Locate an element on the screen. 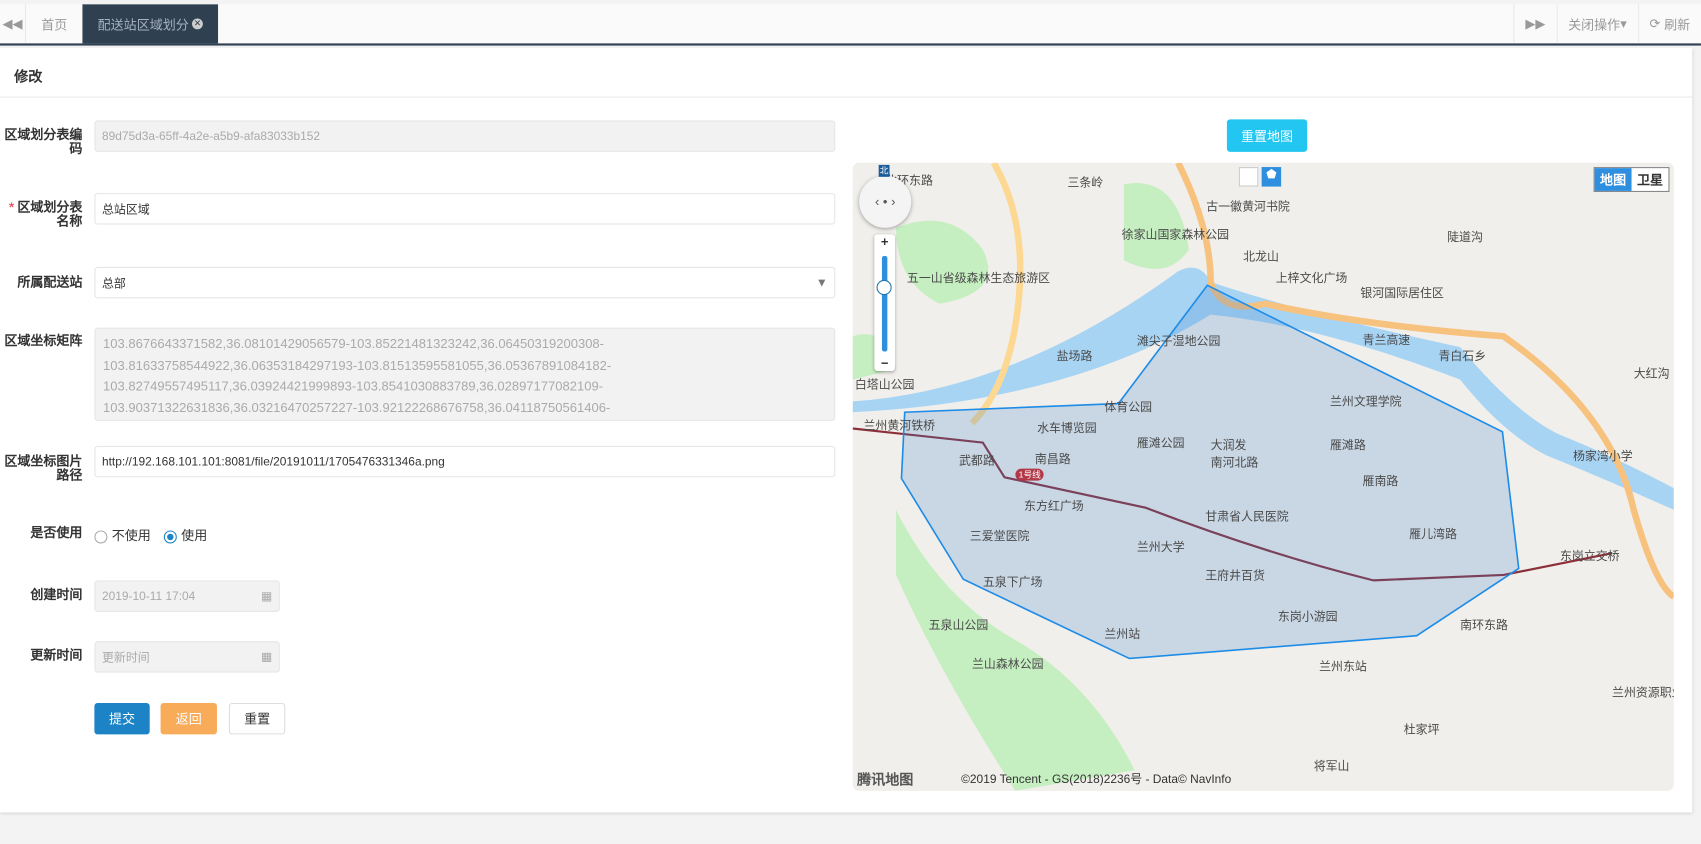 The width and height of the screenshot is (1701, 844). reset-button: 重置 is located at coordinates (257, 718).